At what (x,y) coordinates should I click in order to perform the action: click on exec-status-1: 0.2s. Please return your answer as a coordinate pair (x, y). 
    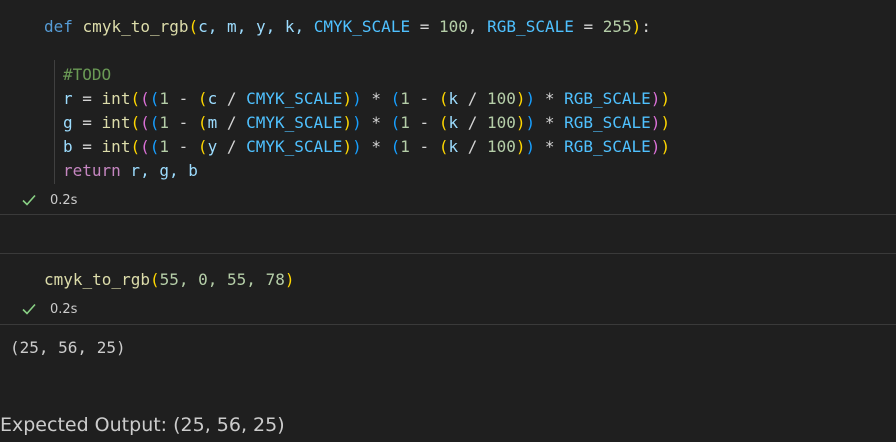
    Looking at the image, I should click on (48, 200).